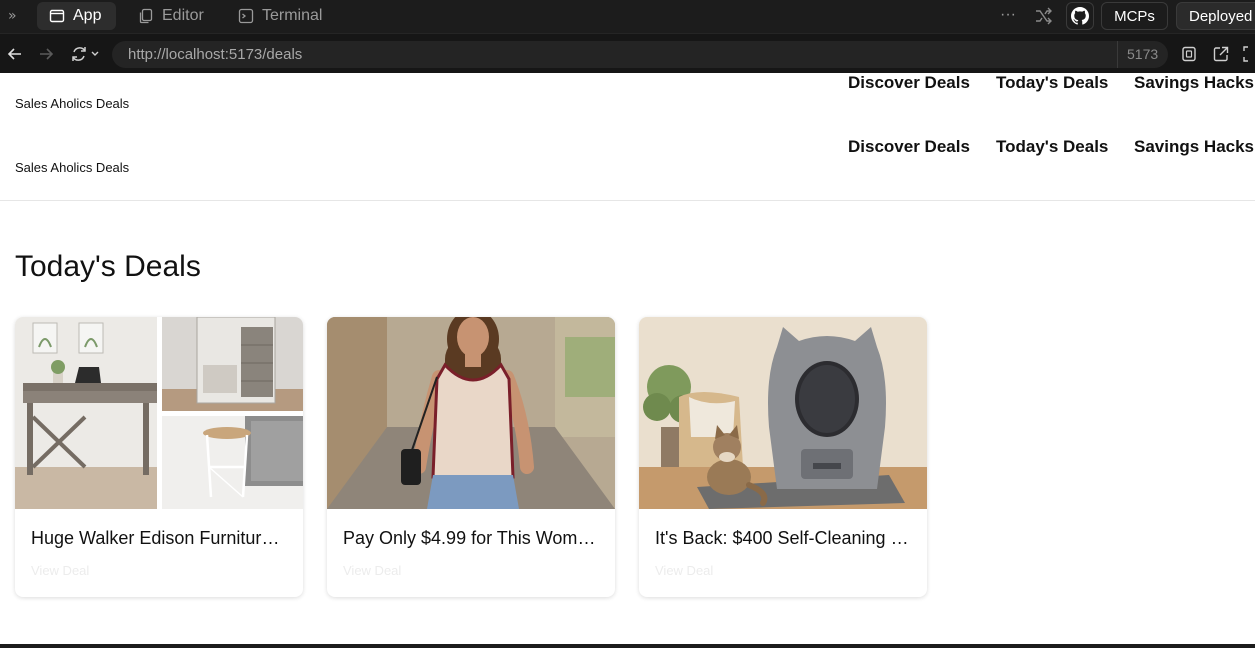 This screenshot has height=648, width=1255. I want to click on port-divider, so click(1117, 54).